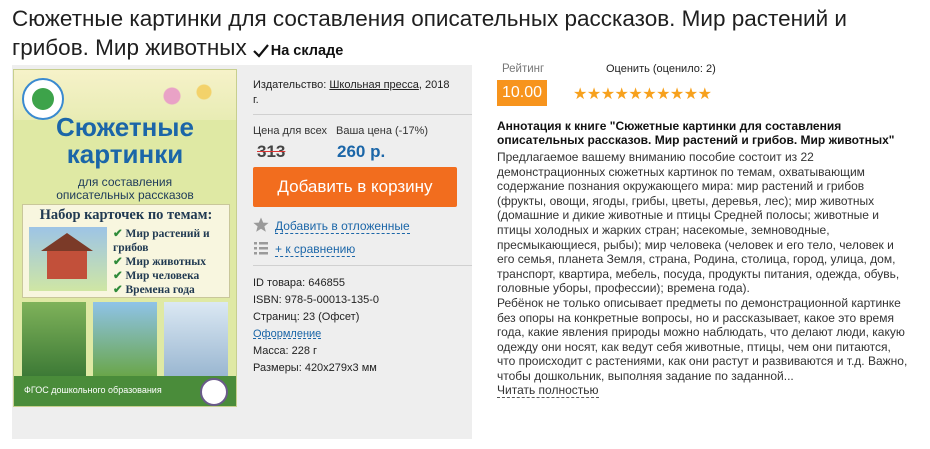  What do you see at coordinates (125, 127) in the screenshot?
I see `cover-title-line1: Сюжетные` at bounding box center [125, 127].